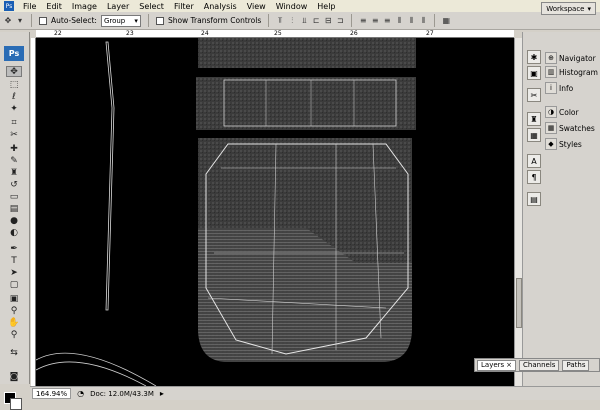  Describe the element at coordinates (551, 58) in the screenshot. I see `navigator-icon: ⊕` at that location.